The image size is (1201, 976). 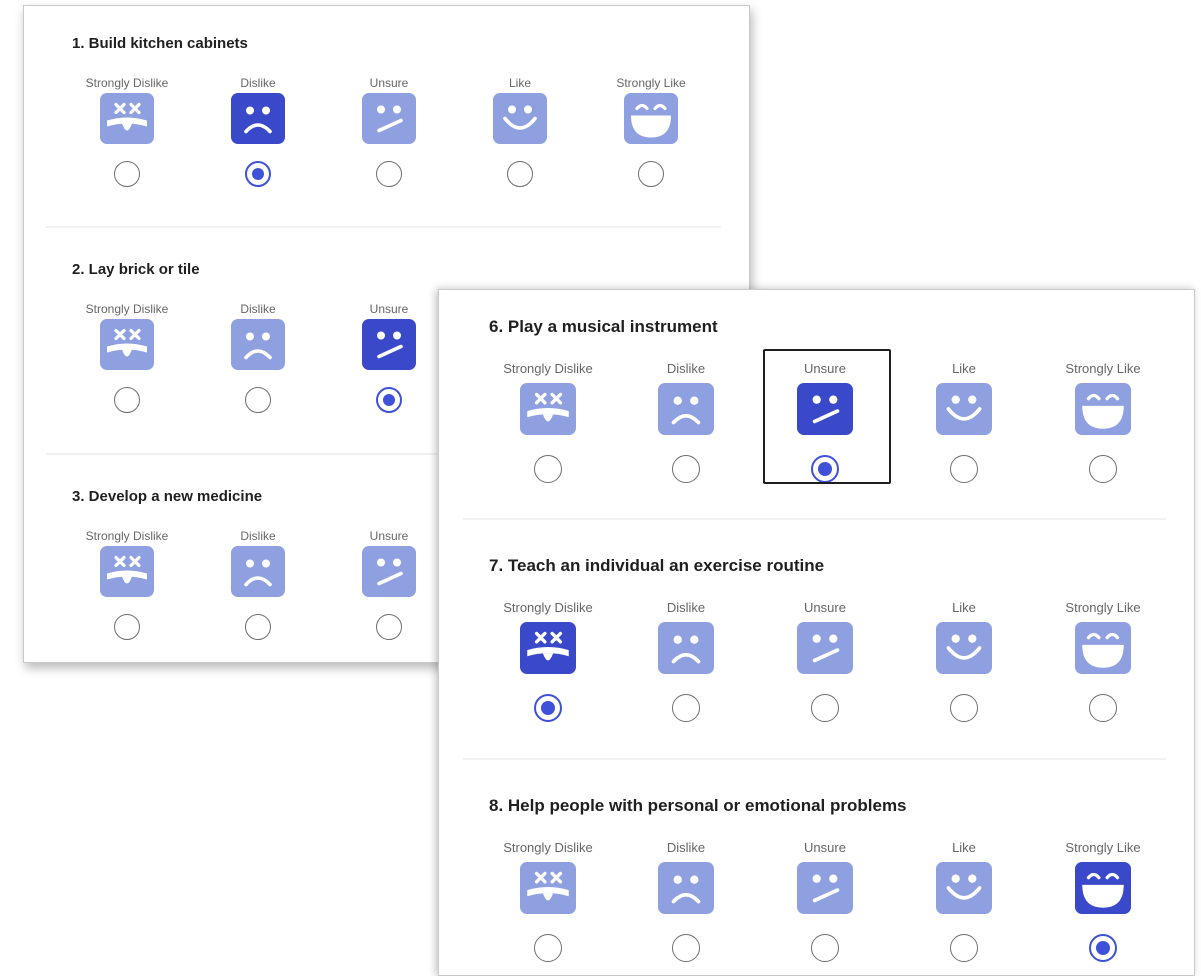 What do you see at coordinates (136, 269) in the screenshot?
I see `question-title: 2. Lay brick or tile` at bounding box center [136, 269].